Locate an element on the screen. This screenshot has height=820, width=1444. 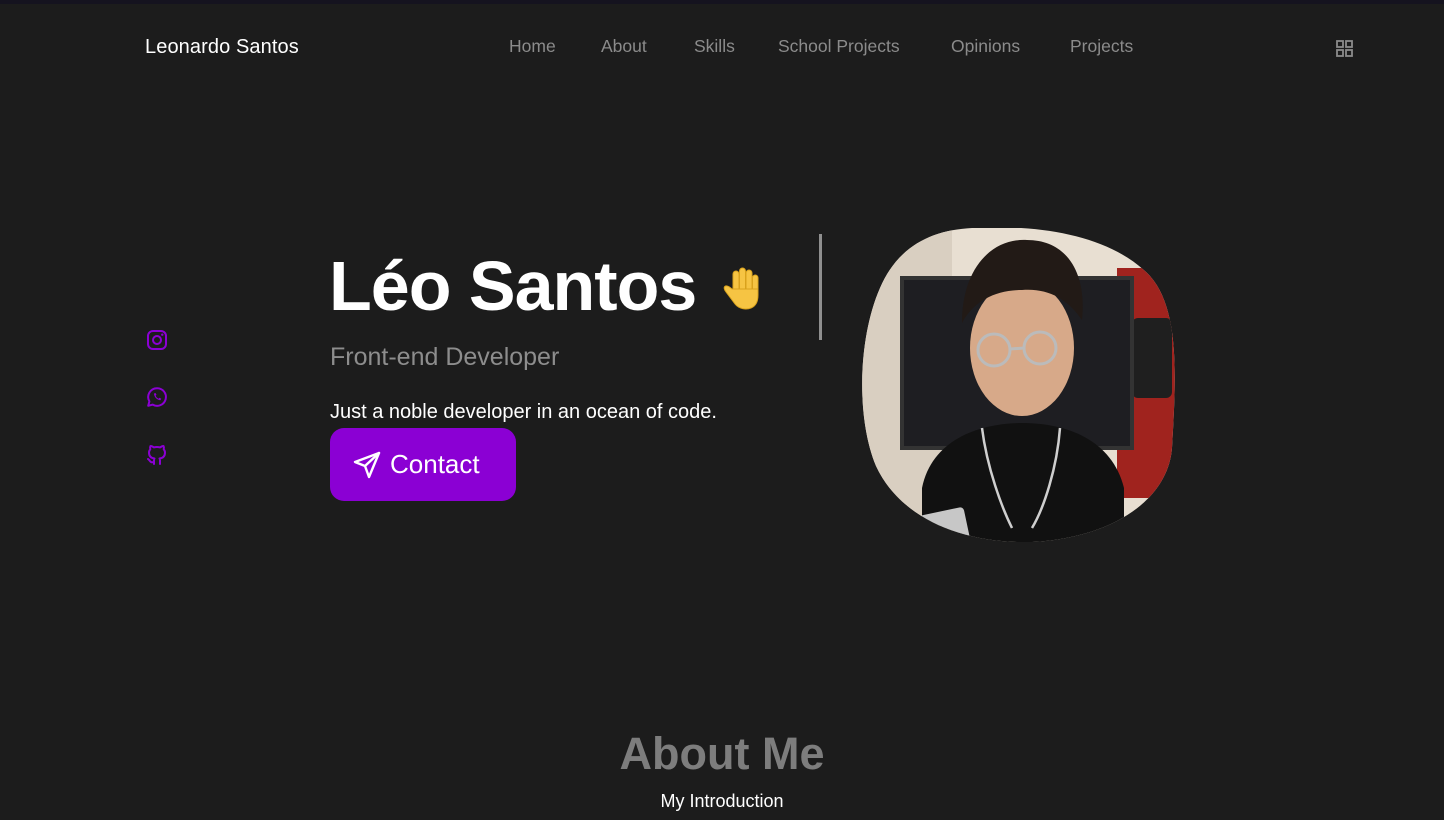
profile-photo is located at coordinates (1018, 385).